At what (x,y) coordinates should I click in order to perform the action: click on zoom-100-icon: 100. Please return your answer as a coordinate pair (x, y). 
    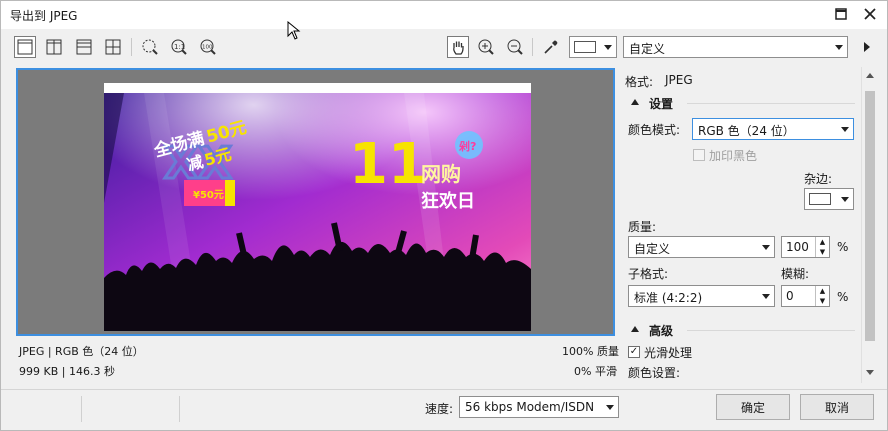
    Looking at the image, I should click on (208, 47).